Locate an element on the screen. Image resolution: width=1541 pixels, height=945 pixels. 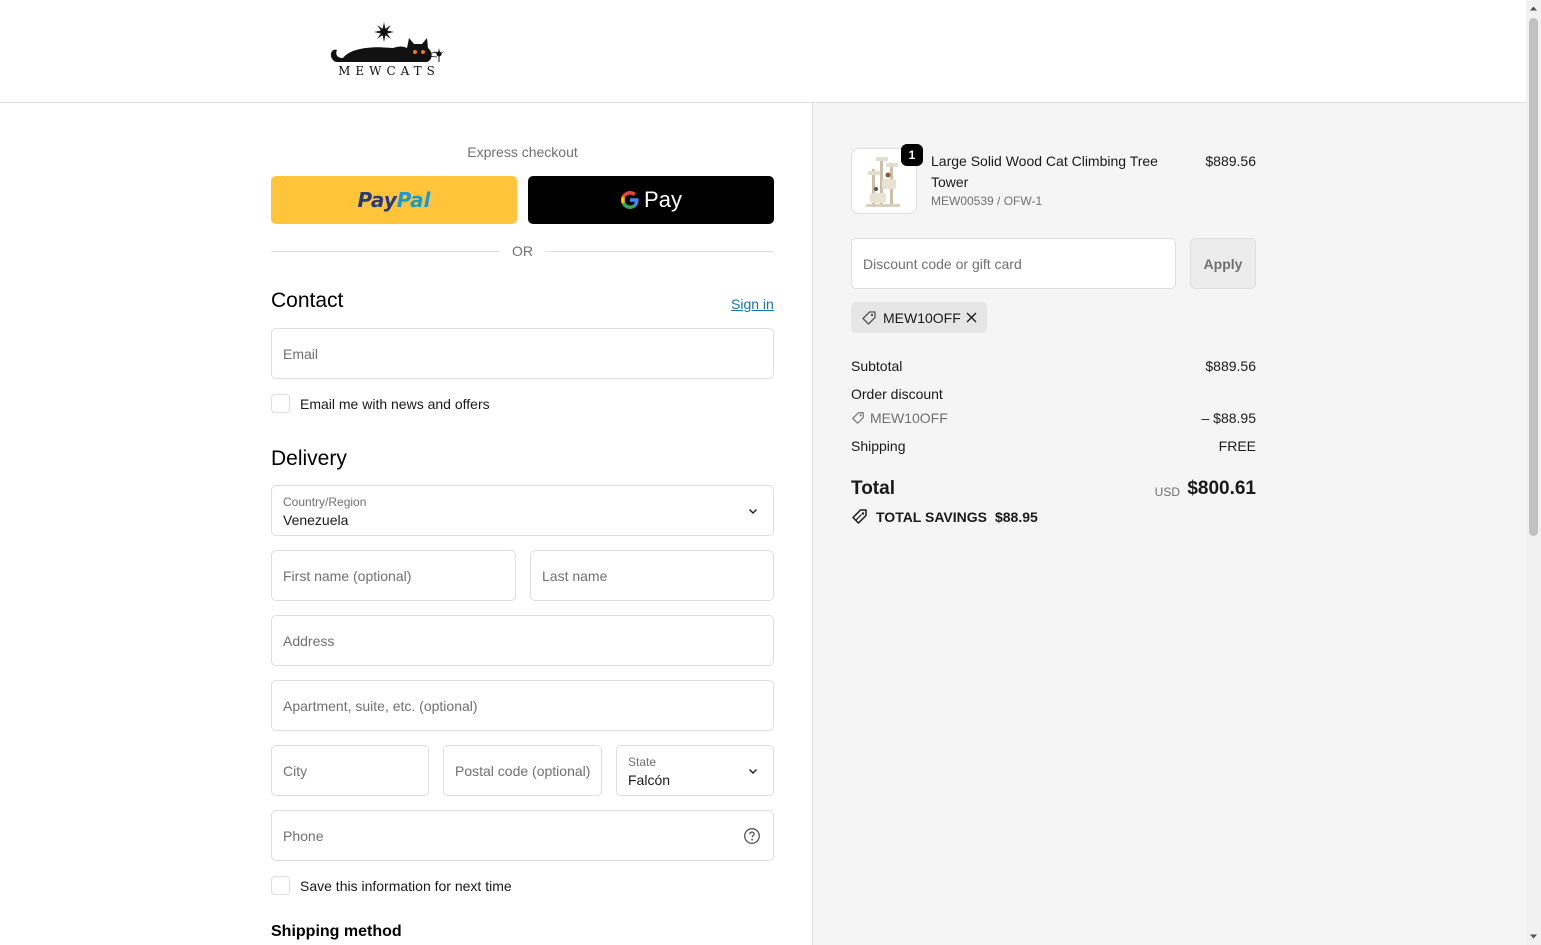
address-input is located at coordinates (522, 640).